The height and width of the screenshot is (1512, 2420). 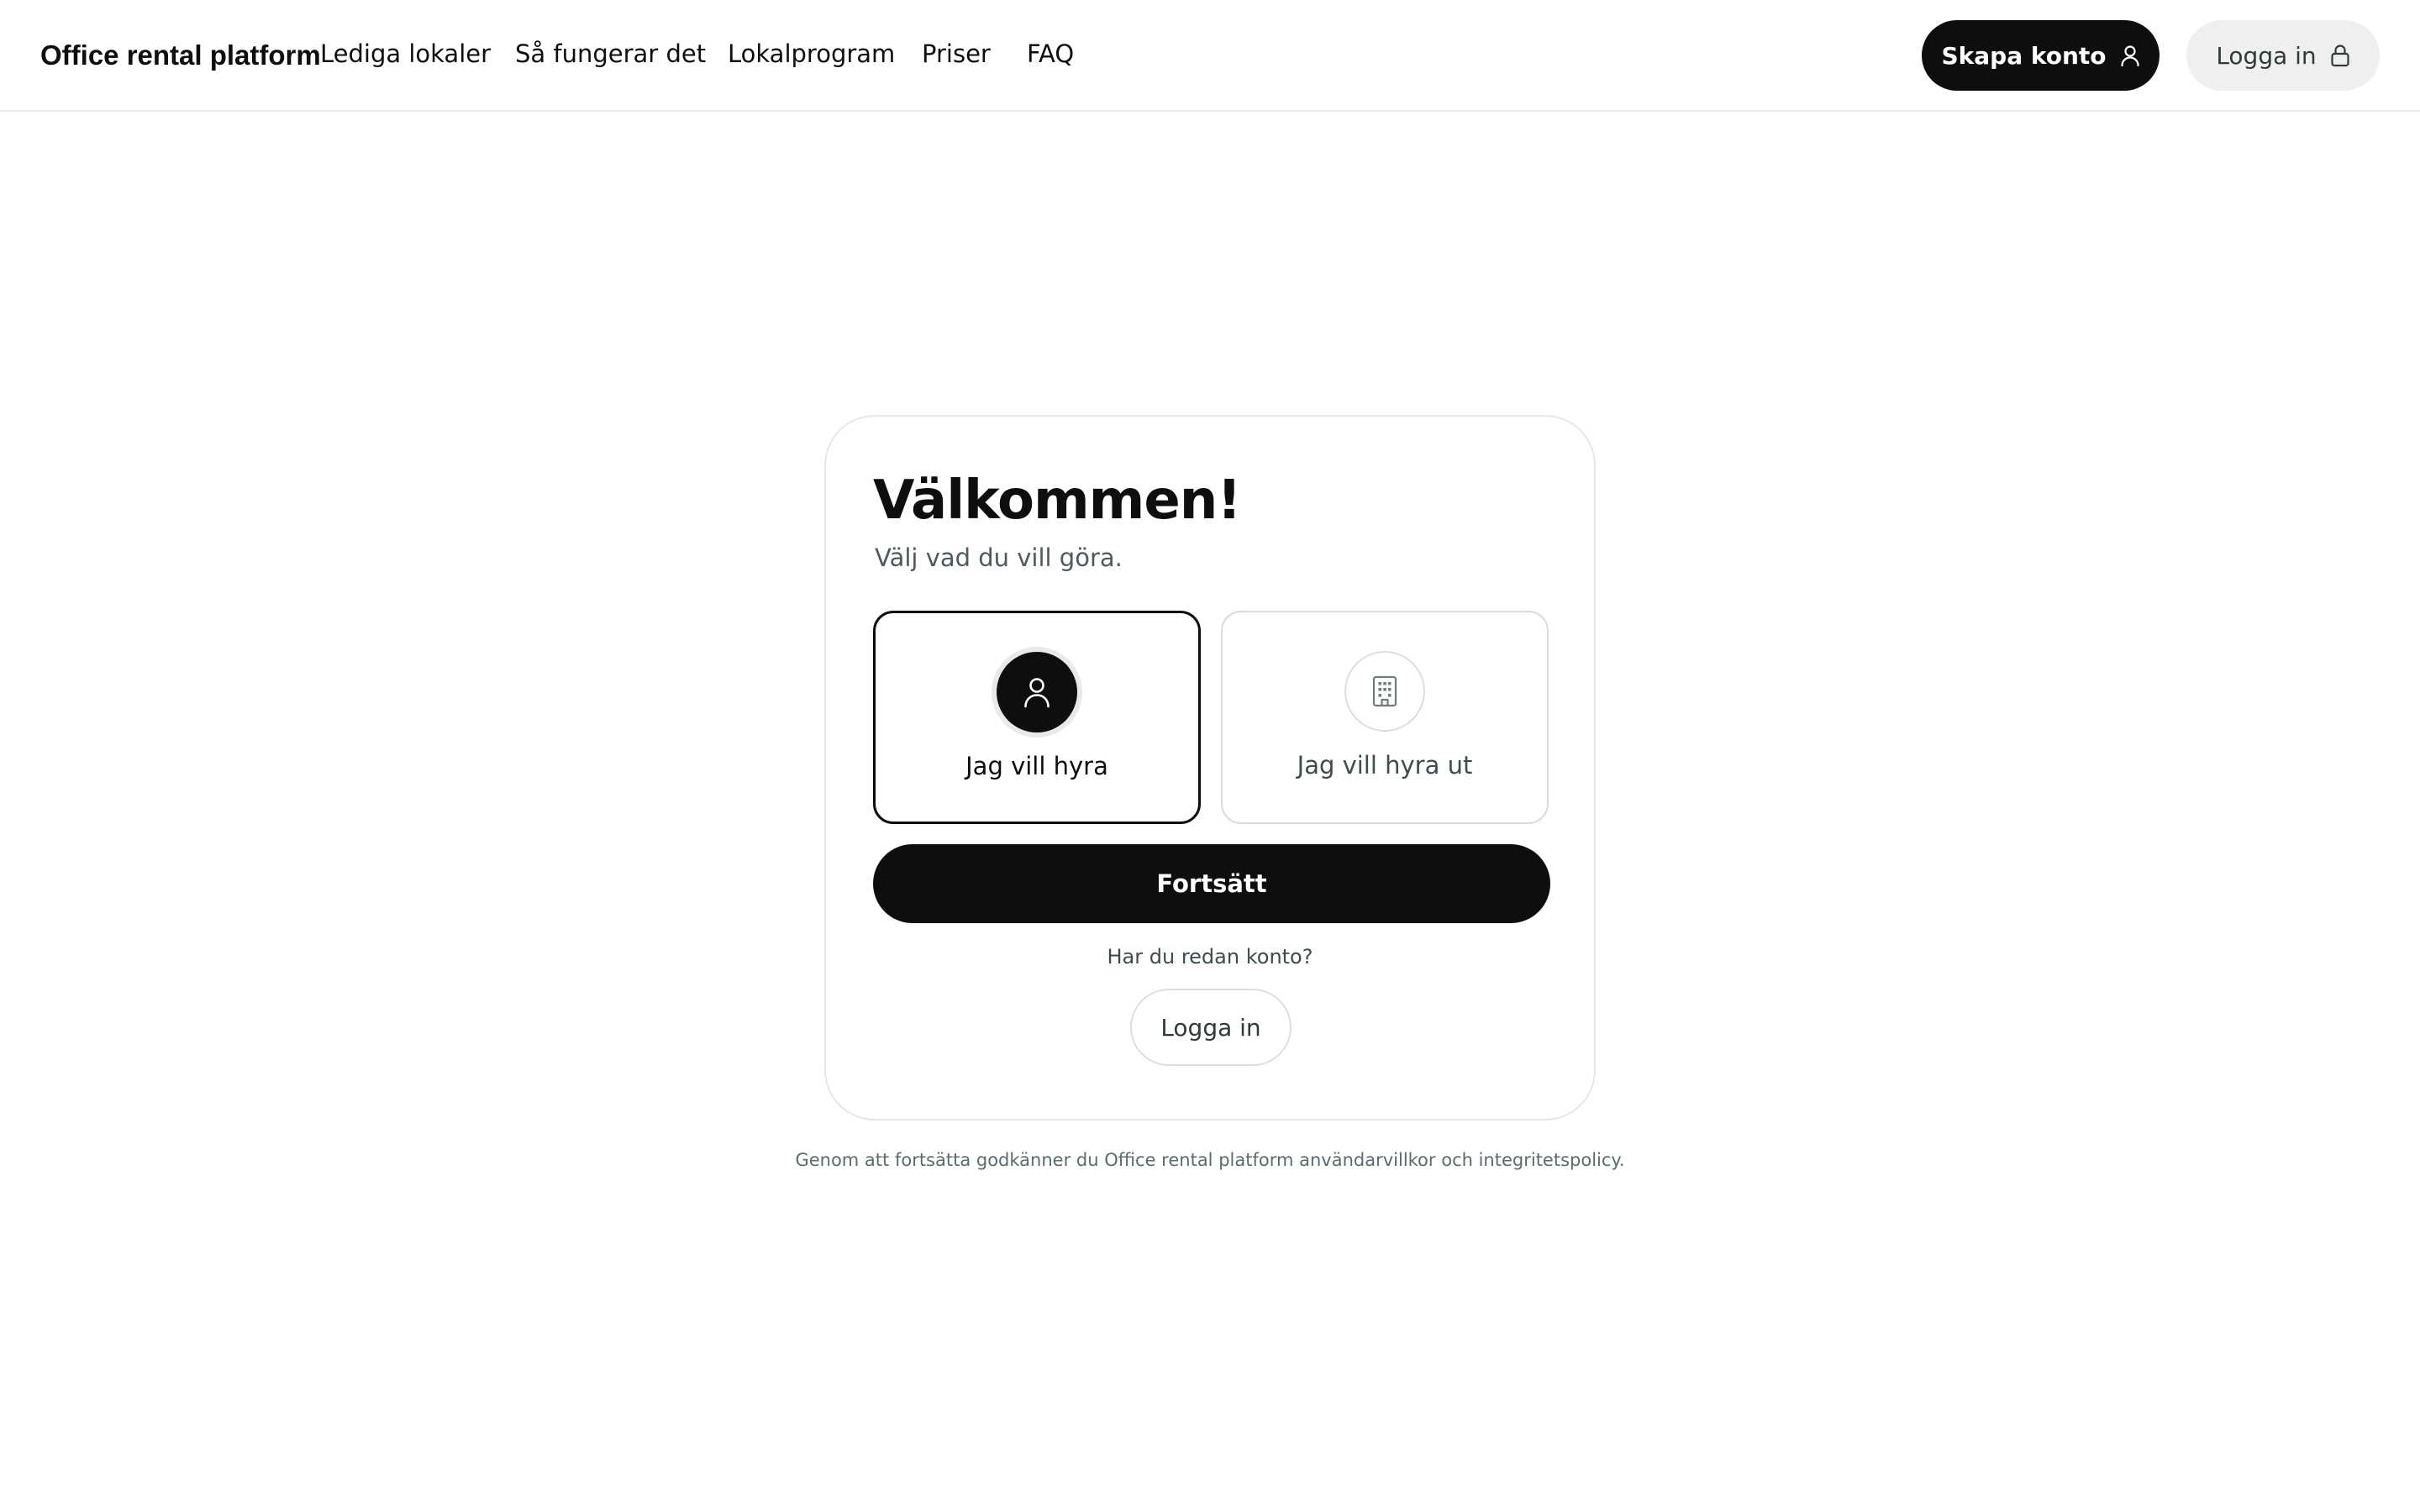 I want to click on create-account-label: Skapa konto, so click(x=2024, y=55).